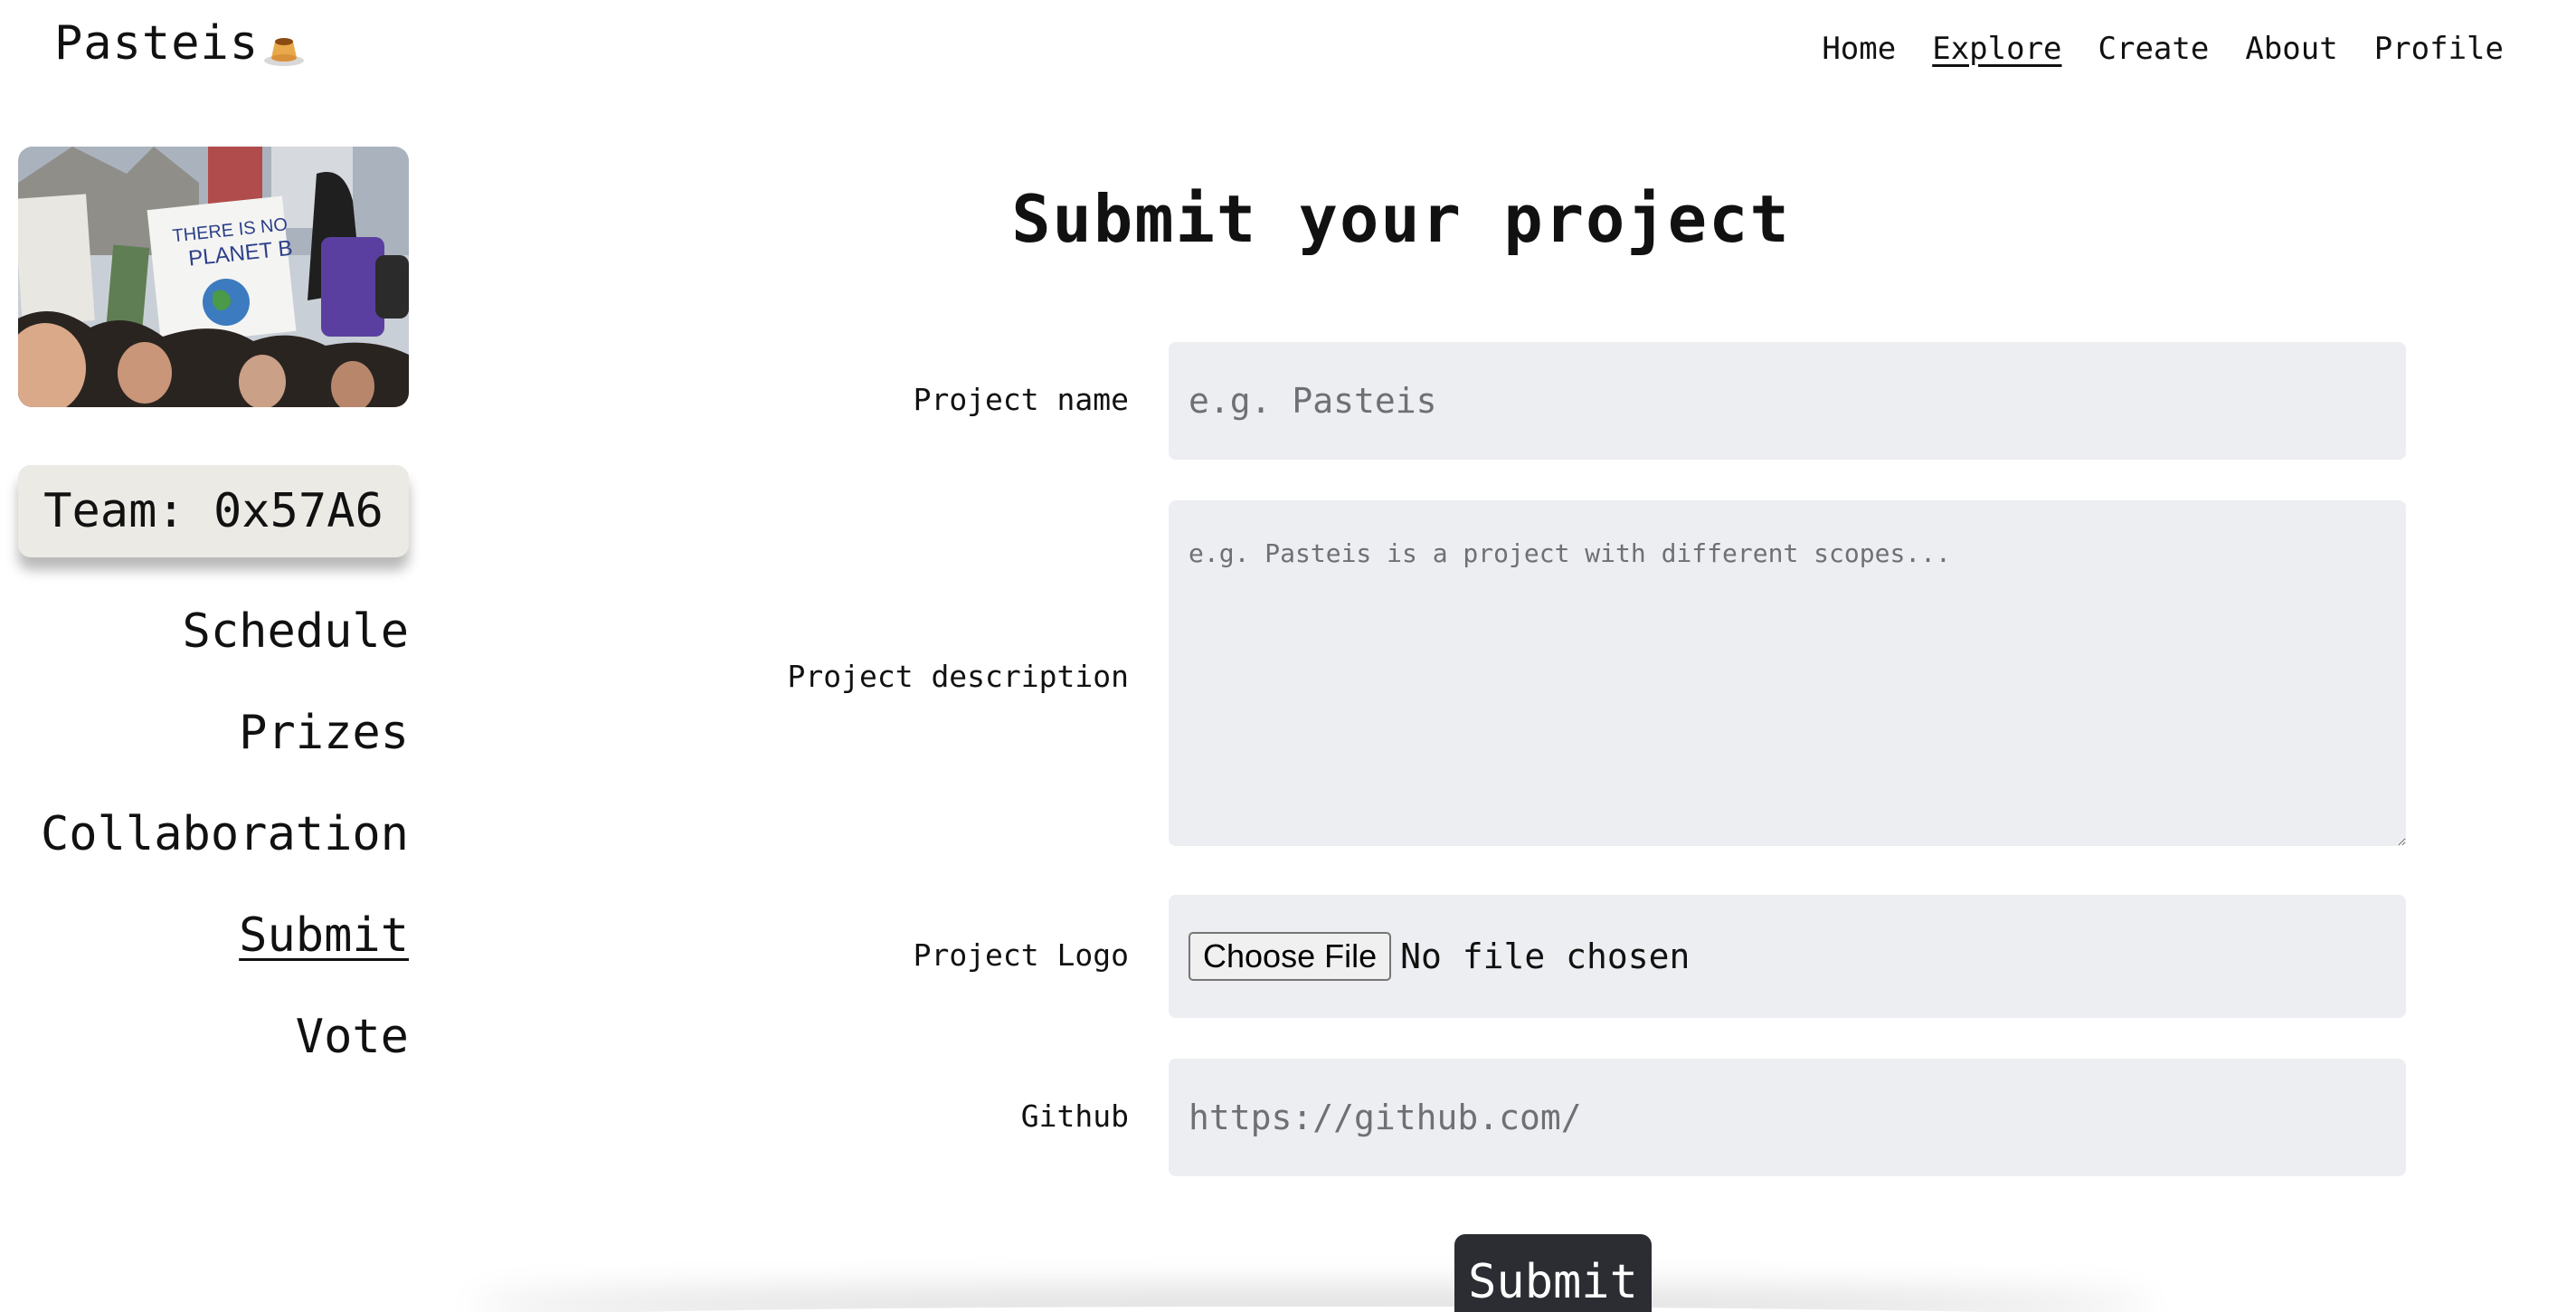 This screenshot has height=1312, width=2576. What do you see at coordinates (1997, 49) in the screenshot?
I see `nav-explore: Explore` at bounding box center [1997, 49].